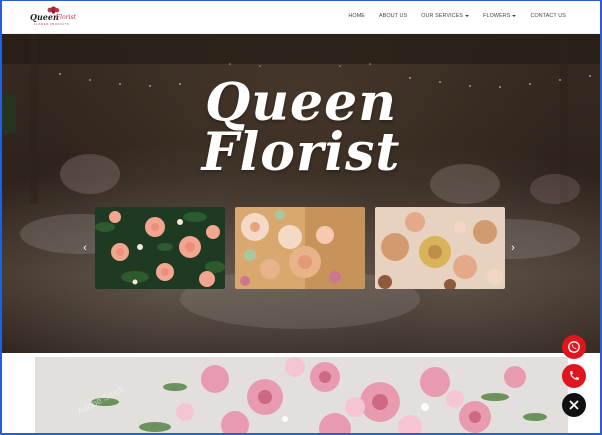 This screenshot has height=435, width=602. I want to click on nav-item-label: HOME, so click(356, 16).